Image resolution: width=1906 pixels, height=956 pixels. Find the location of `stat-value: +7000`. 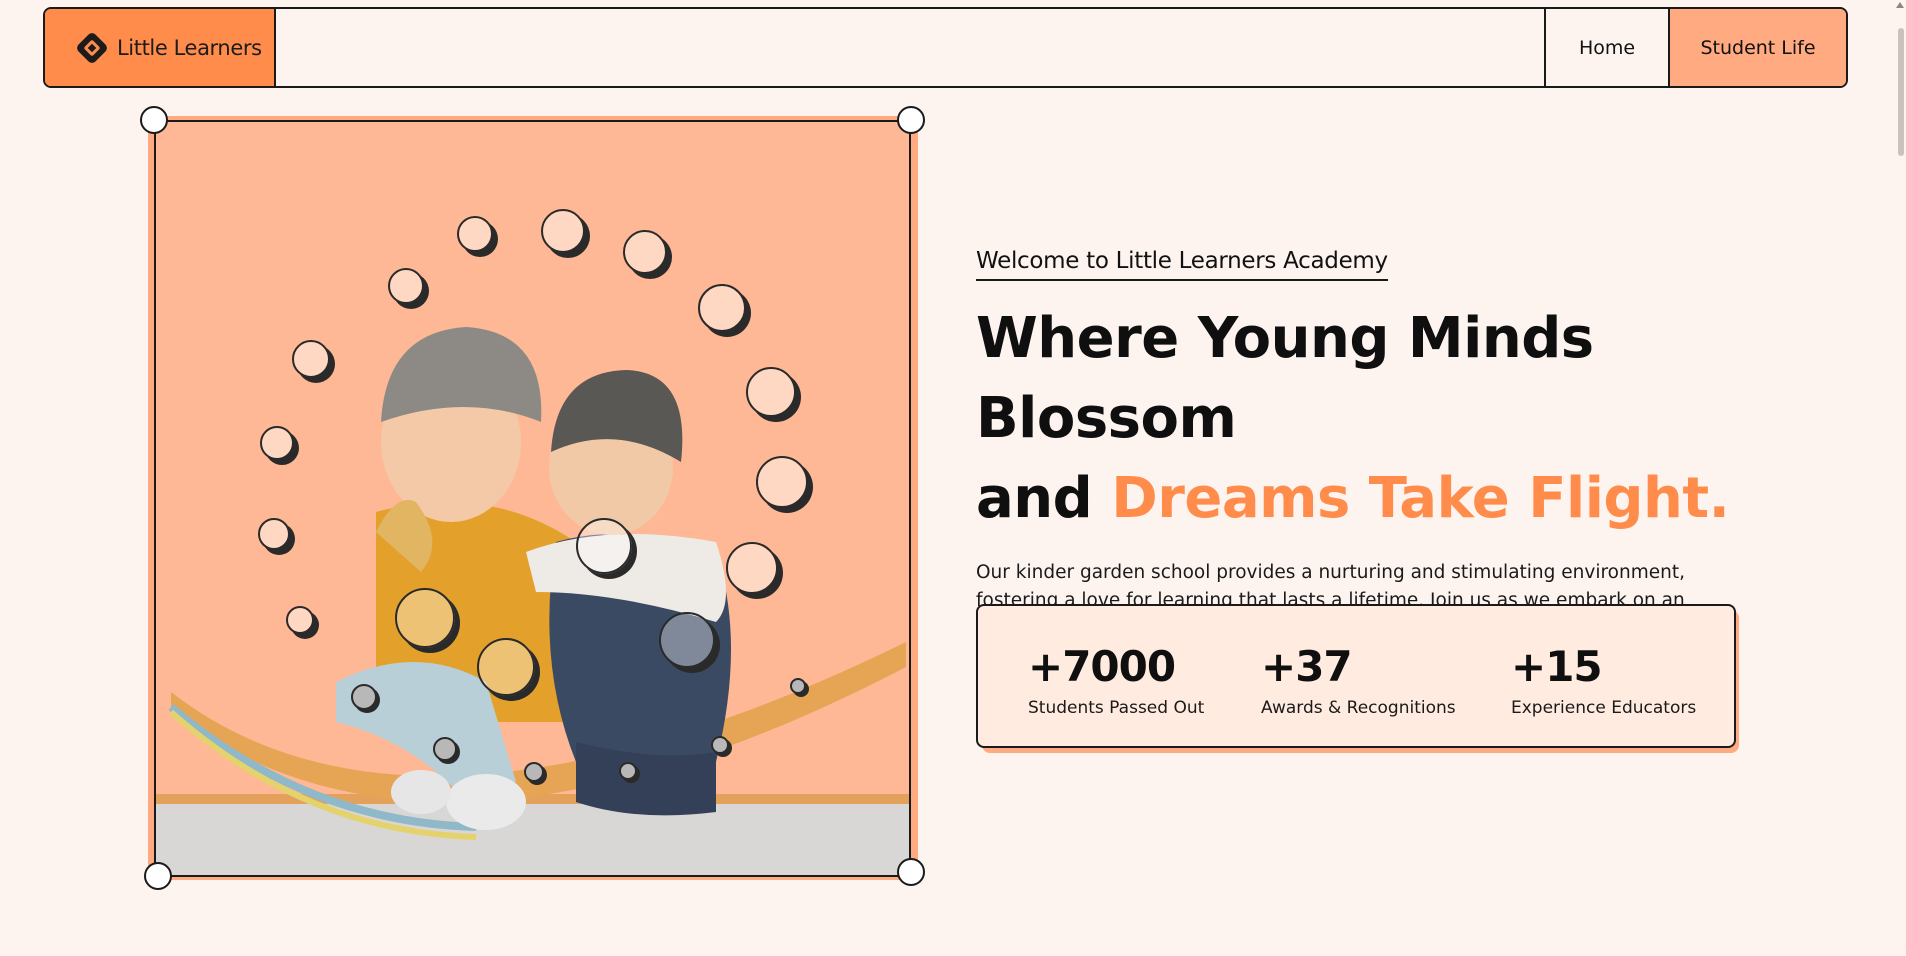

stat-value: +7000 is located at coordinates (1102, 666).